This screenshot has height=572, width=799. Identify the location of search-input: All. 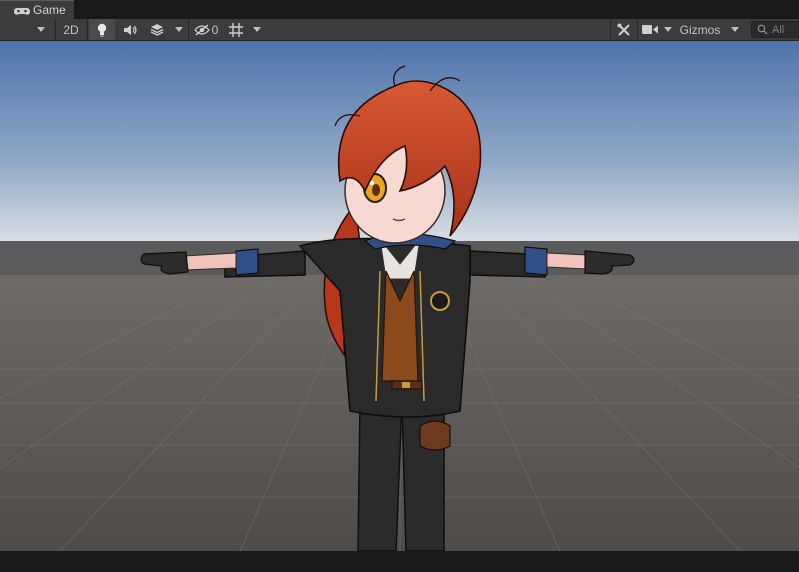
(775, 29).